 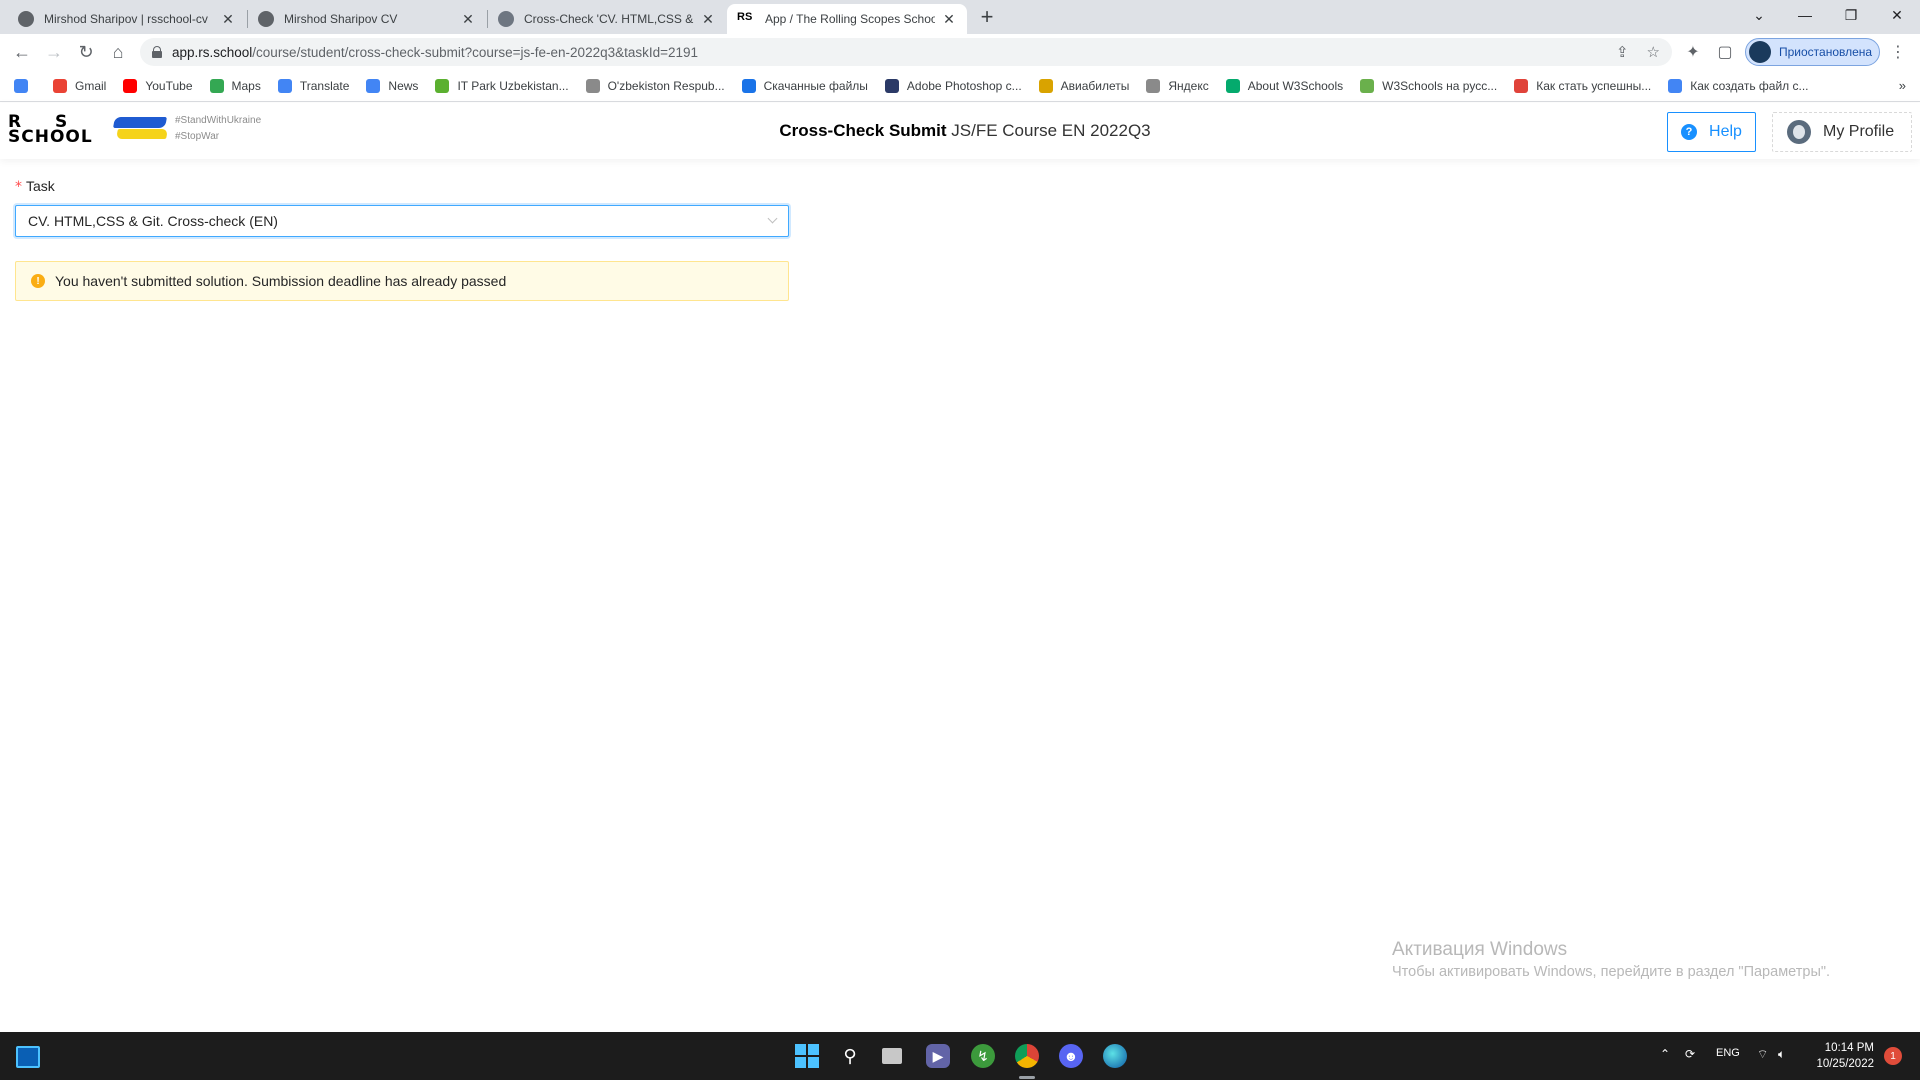 What do you see at coordinates (373, 85) in the screenshot?
I see `news-icon` at bounding box center [373, 85].